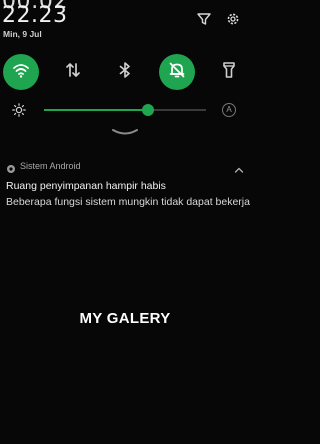 Image resolution: width=320 pixels, height=444 pixels. Describe the element at coordinates (22, 34) in the screenshot. I see `date: Min, 9 Jul` at that location.